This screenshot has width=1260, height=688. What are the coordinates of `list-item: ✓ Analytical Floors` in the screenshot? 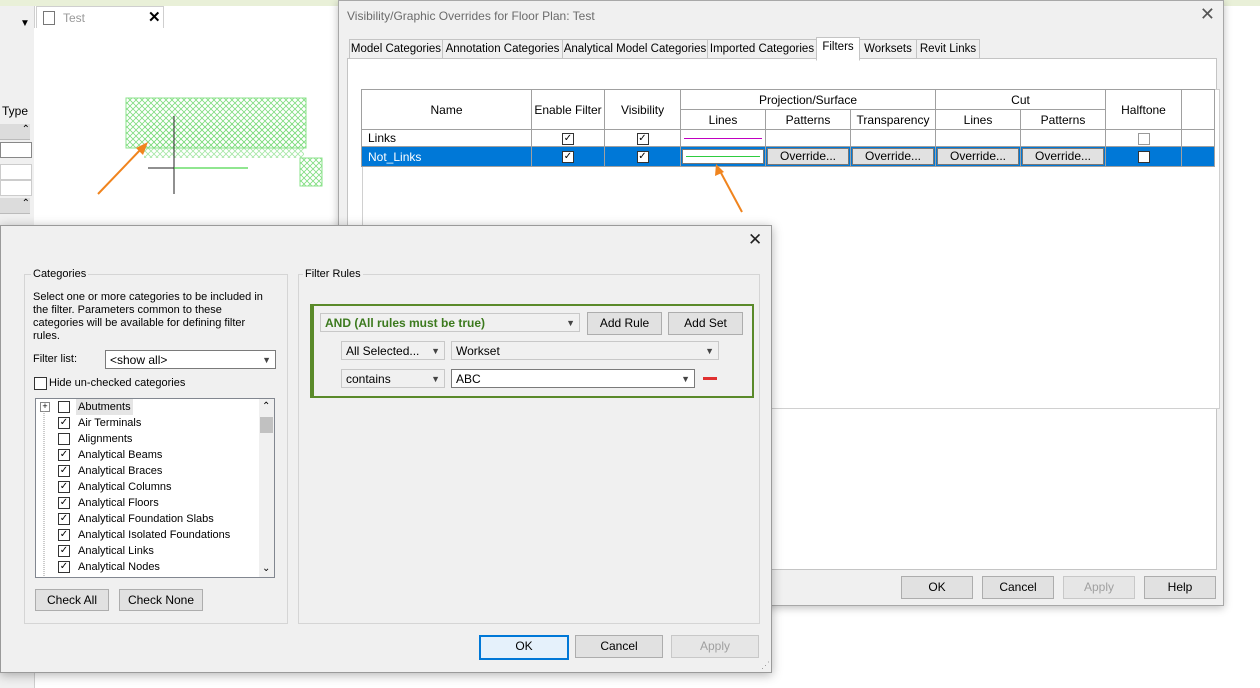 It's located at (147, 503).